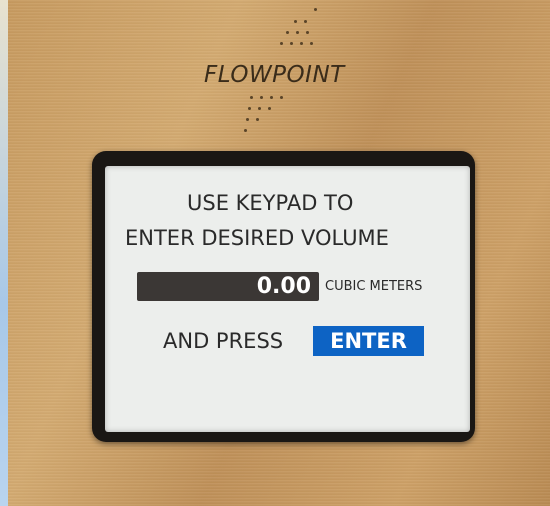  Describe the element at coordinates (374, 286) in the screenshot. I see `volume-unit-label: CUBIC METERS` at that location.